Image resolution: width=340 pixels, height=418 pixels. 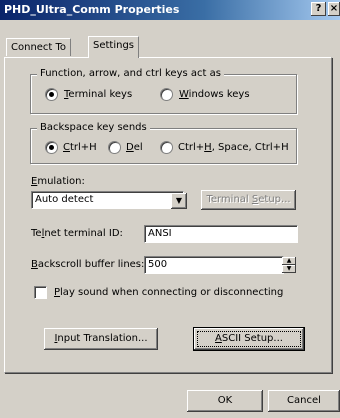 What do you see at coordinates (166, 94) in the screenshot?
I see `windows-keys-radio` at bounding box center [166, 94].